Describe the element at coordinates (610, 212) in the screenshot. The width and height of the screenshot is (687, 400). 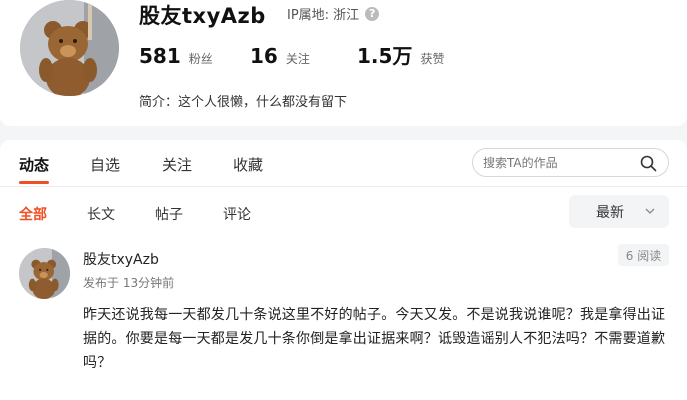
I see `sort-label: 最新` at that location.